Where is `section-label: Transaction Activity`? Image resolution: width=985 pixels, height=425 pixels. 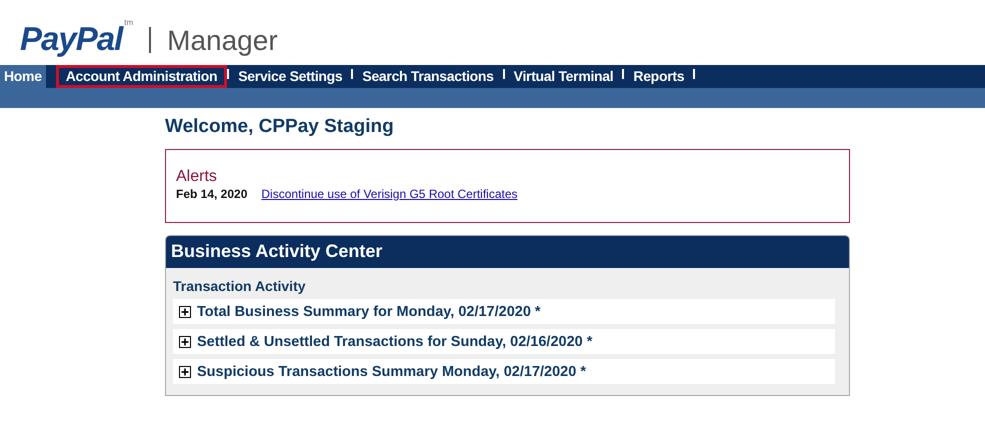 section-label: Transaction Activity is located at coordinates (240, 286).